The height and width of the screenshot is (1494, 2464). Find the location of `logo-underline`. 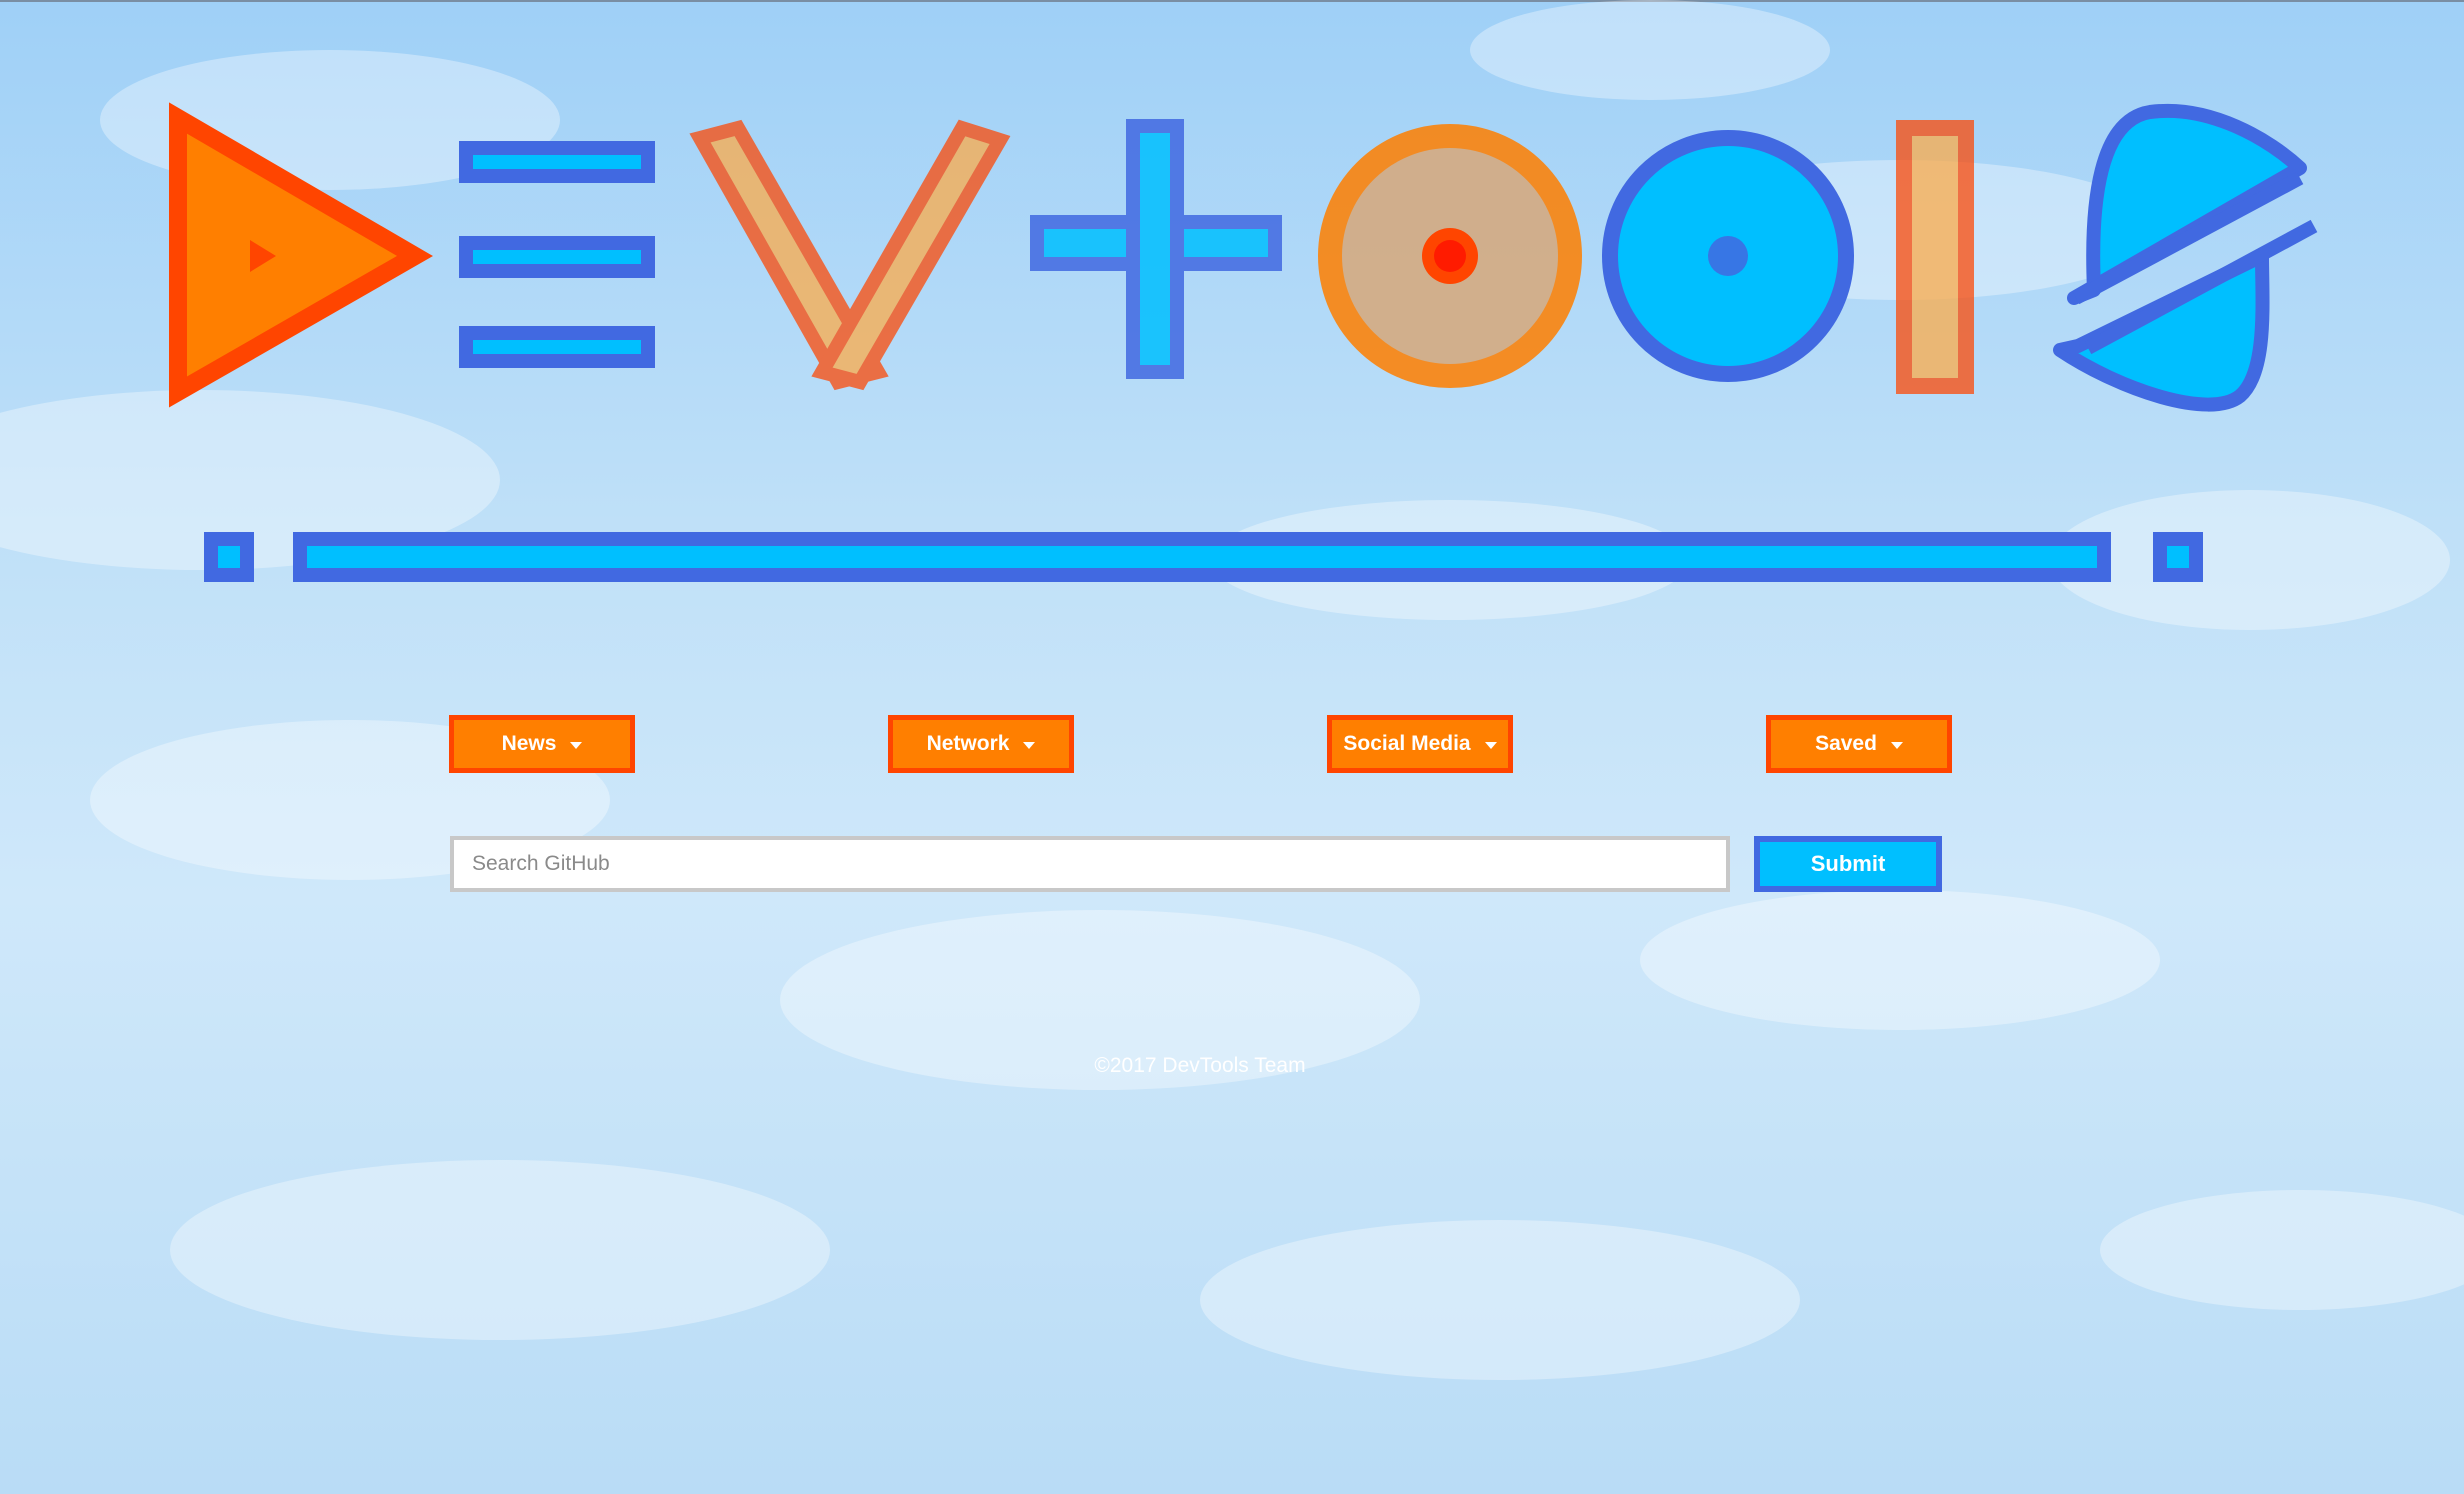

logo-underline is located at coordinates (1203, 557).